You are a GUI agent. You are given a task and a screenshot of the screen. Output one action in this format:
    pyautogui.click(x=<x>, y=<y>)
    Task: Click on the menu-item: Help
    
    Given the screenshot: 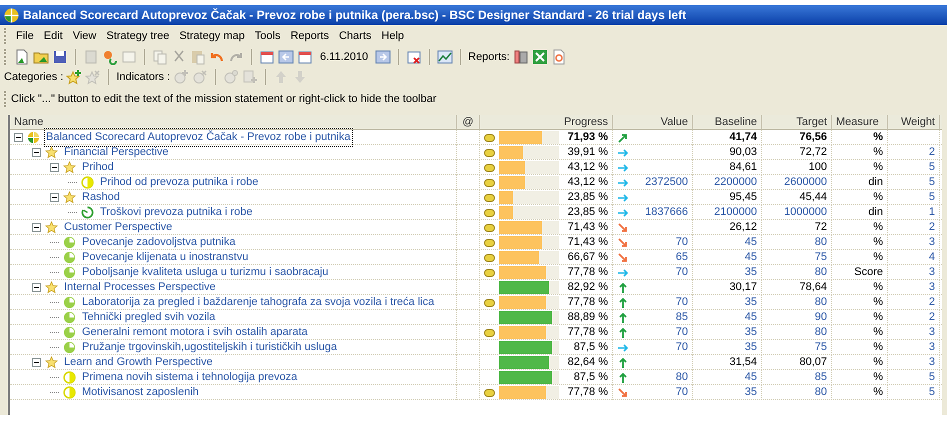 What is the action you would take?
    pyautogui.click(x=393, y=36)
    